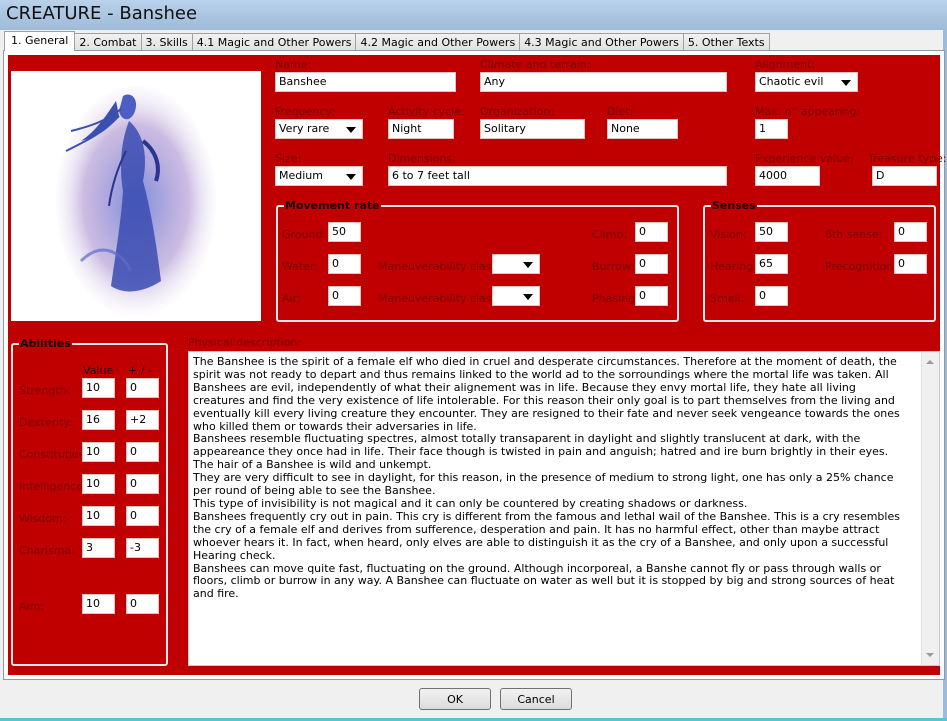  What do you see at coordinates (45, 343) in the screenshot?
I see `abilities-title: Abilities` at bounding box center [45, 343].